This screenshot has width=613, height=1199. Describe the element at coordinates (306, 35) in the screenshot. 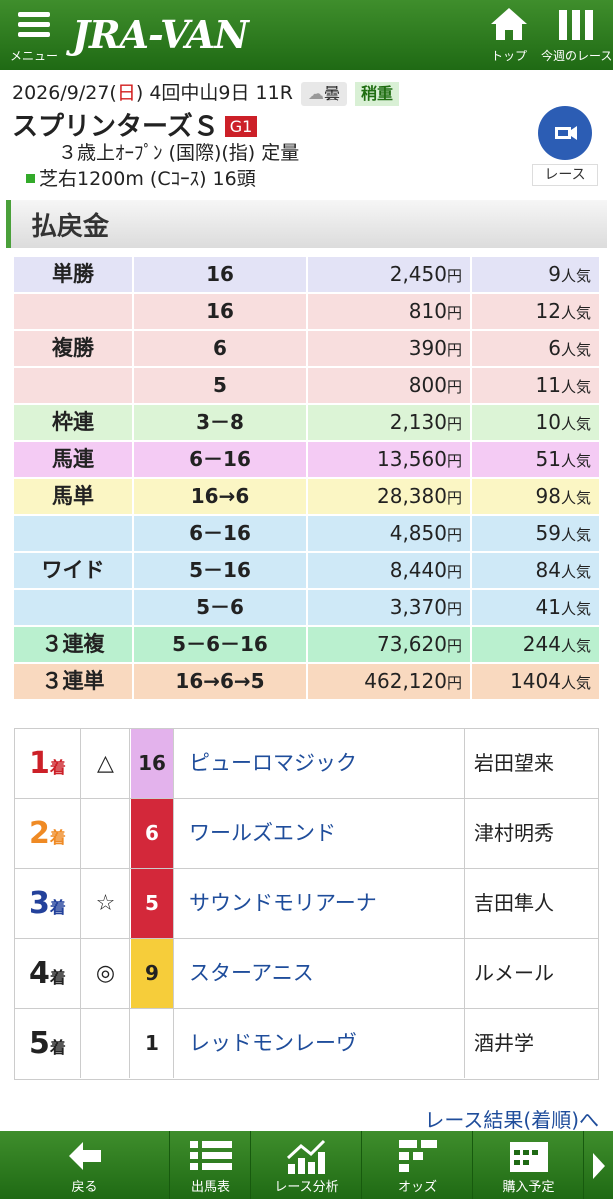

I see `app-header: メニュー JRA-VAN トップ 今週のレース` at that location.